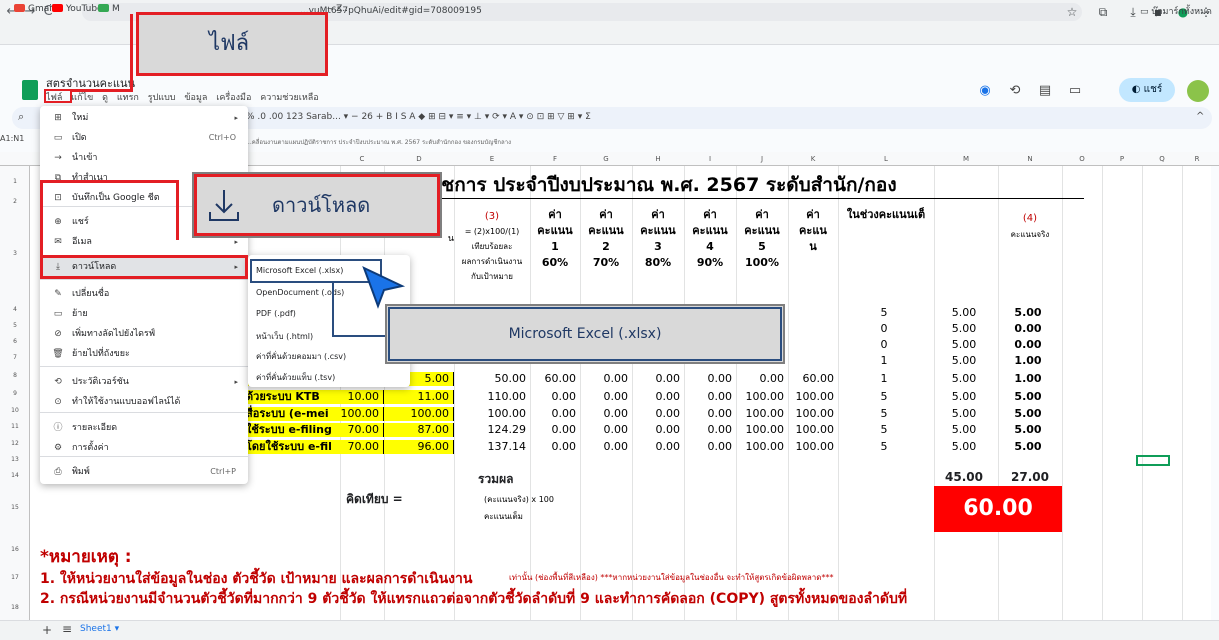 The height and width of the screenshot is (640, 1219). Describe the element at coordinates (15, 357) in the screenshot. I see `row-header-7: 7` at that location.